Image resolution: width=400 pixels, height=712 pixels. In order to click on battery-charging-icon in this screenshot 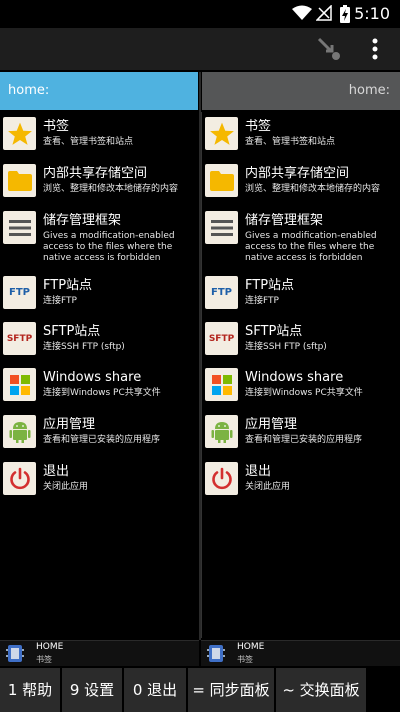, I will do `click(345, 14)`.